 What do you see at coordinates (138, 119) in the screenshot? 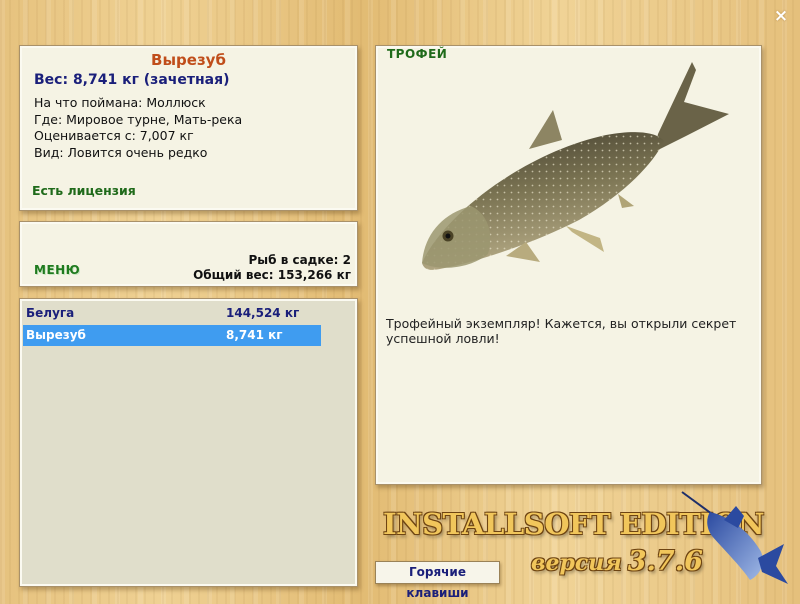
I see `location-line: Где: Мировое турне, Мать-река` at bounding box center [138, 119].